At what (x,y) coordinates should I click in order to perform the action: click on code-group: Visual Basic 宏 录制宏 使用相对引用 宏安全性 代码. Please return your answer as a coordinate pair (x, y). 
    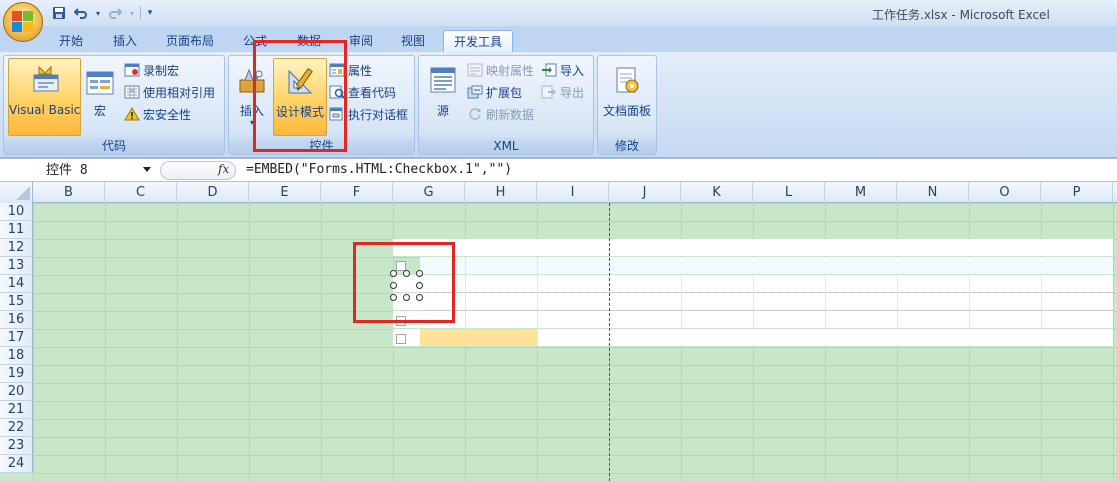
    Looking at the image, I should click on (114, 105).